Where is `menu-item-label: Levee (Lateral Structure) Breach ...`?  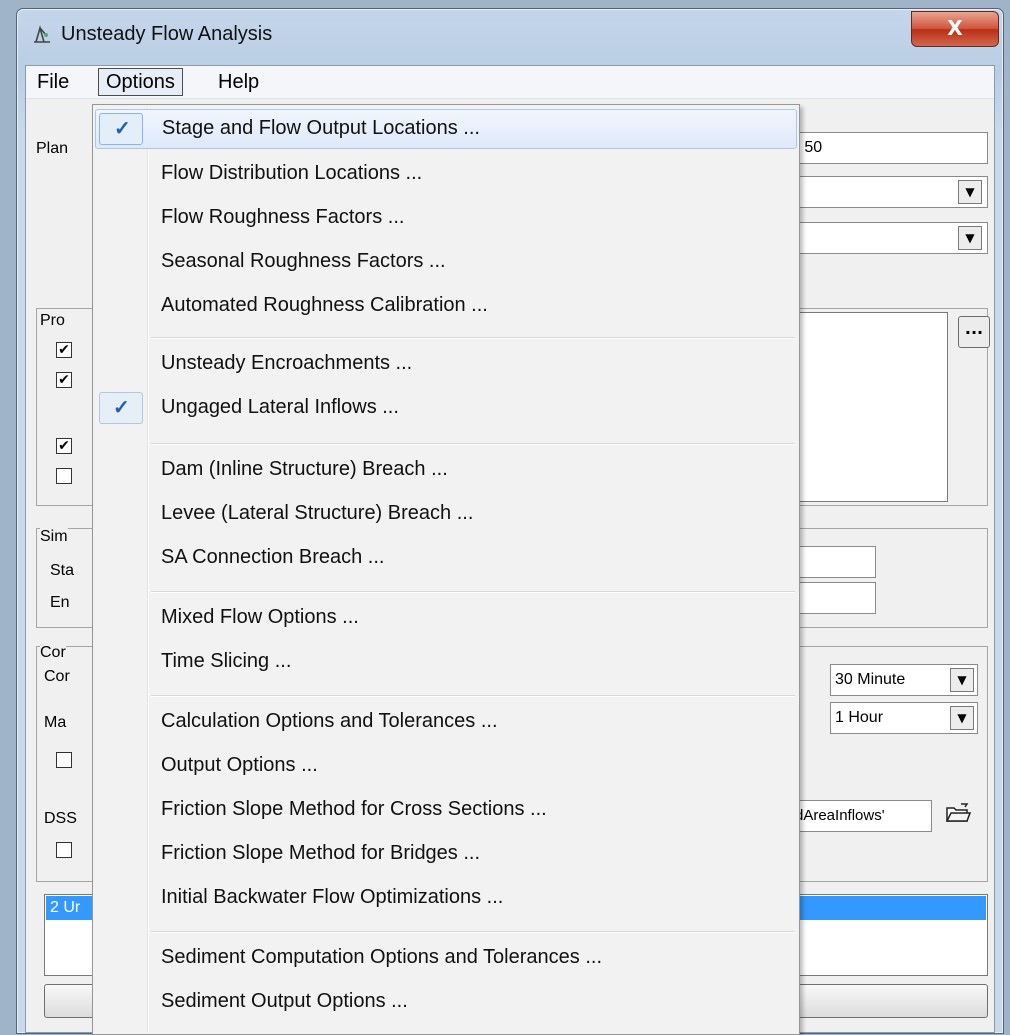
menu-item-label: Levee (Lateral Structure) Breach ... is located at coordinates (317, 513).